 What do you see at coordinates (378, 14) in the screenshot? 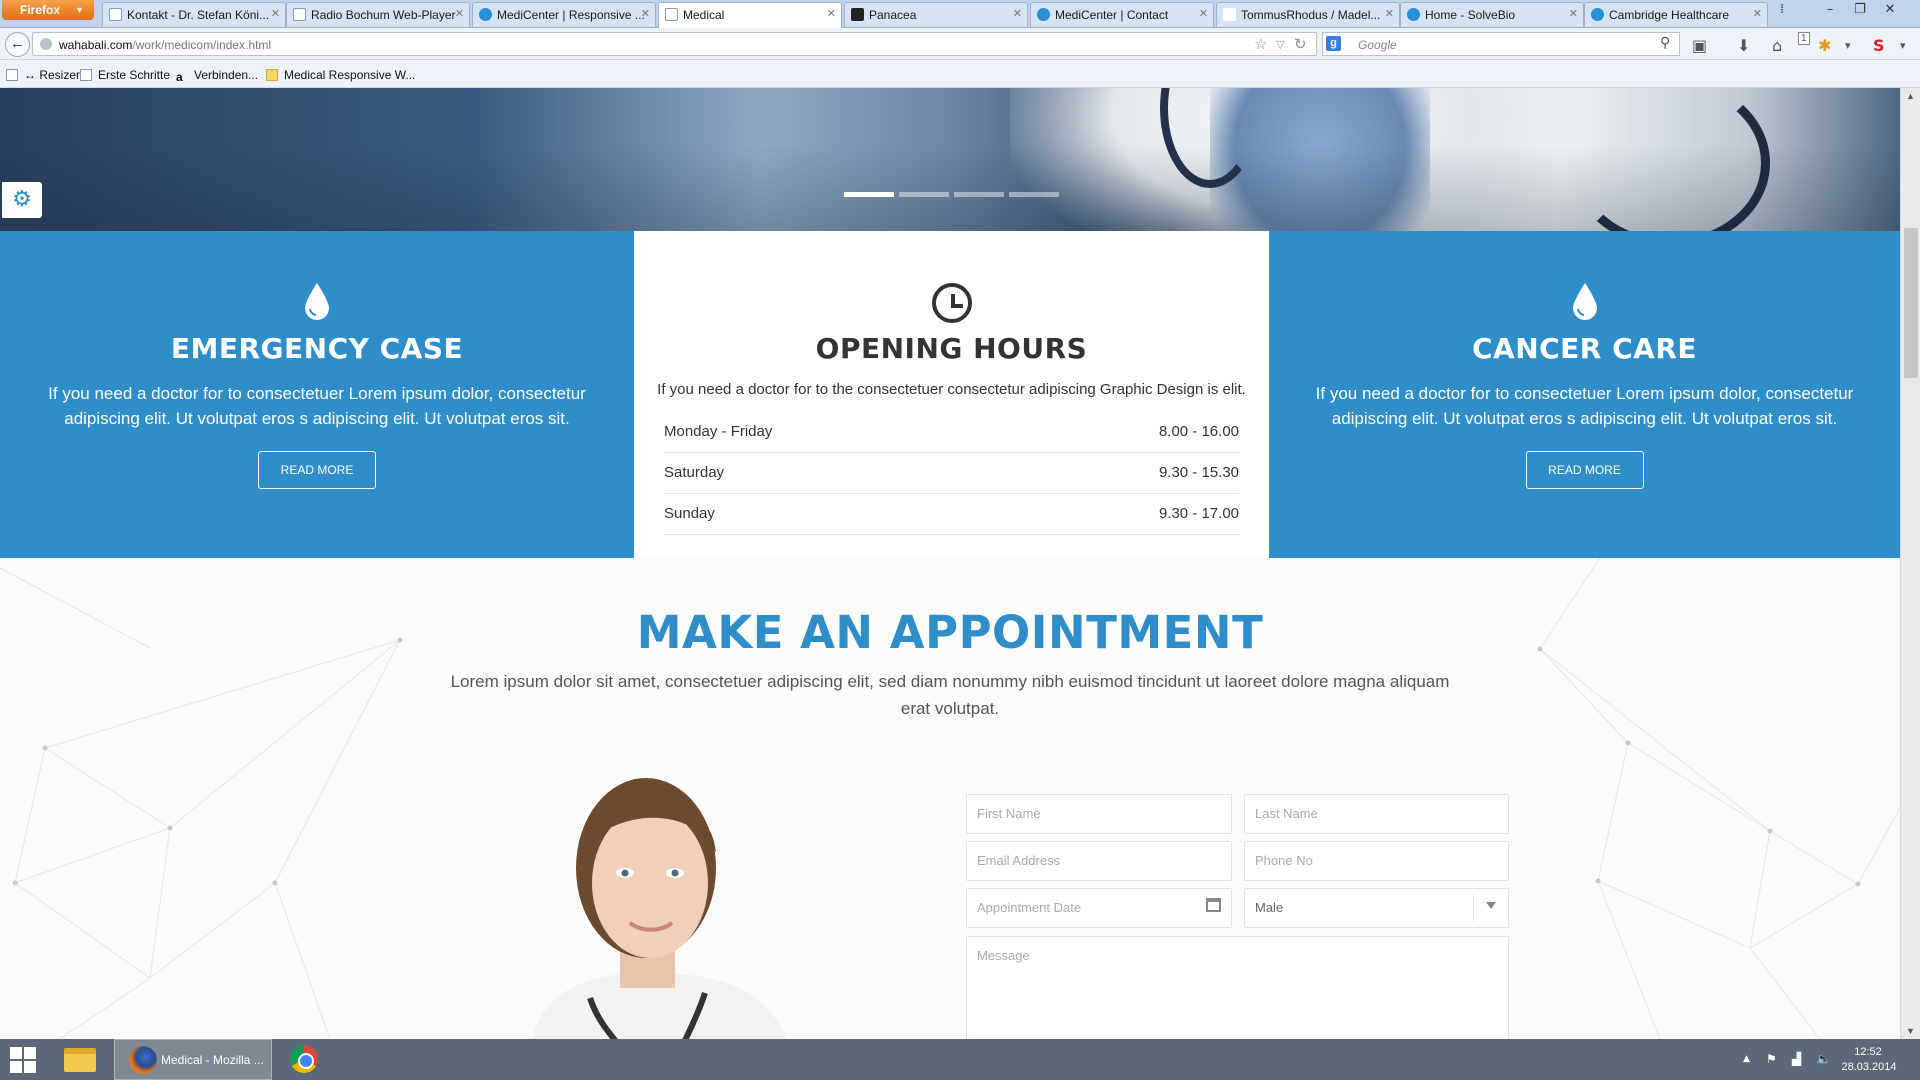
I see `tab-2: Radio Bochum Web-Player ✕` at bounding box center [378, 14].